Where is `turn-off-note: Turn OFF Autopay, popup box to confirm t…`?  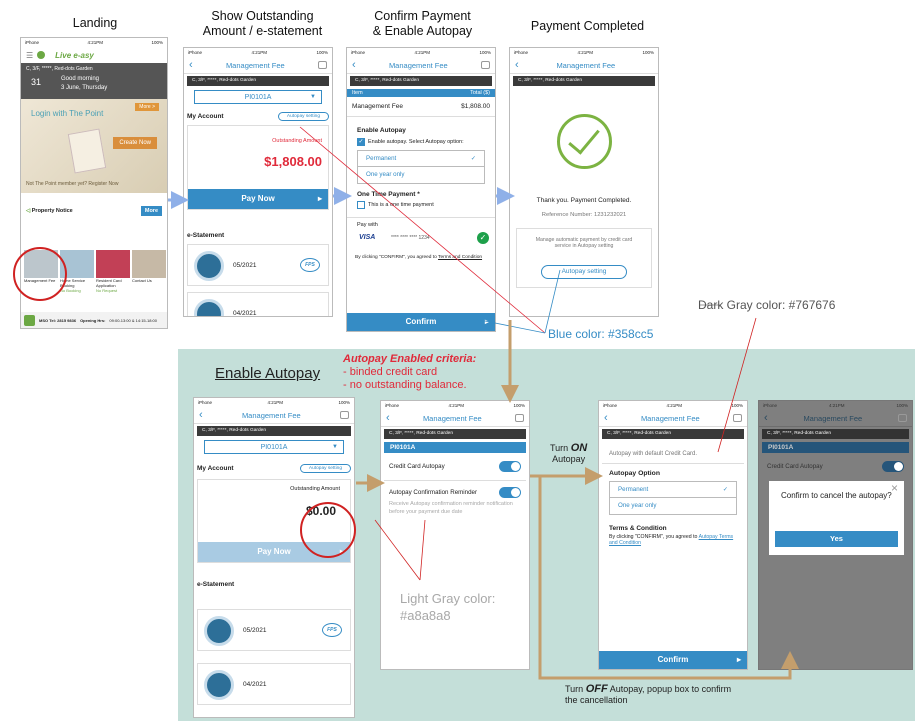 turn-off-note: Turn OFF Autopay, popup box to confirm t… is located at coordinates (648, 694).